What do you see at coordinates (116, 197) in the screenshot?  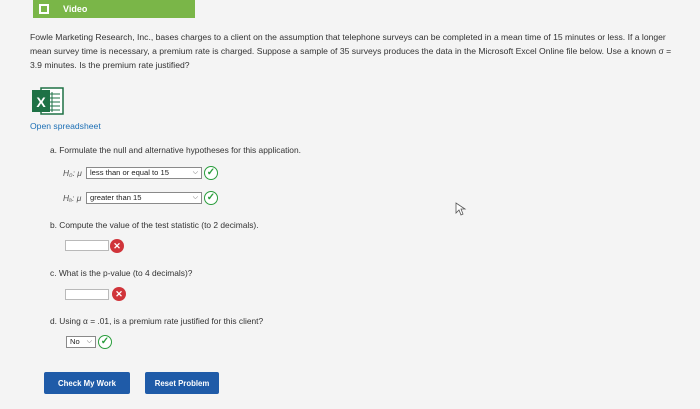 I see `ha-select-value: greater than 15` at bounding box center [116, 197].